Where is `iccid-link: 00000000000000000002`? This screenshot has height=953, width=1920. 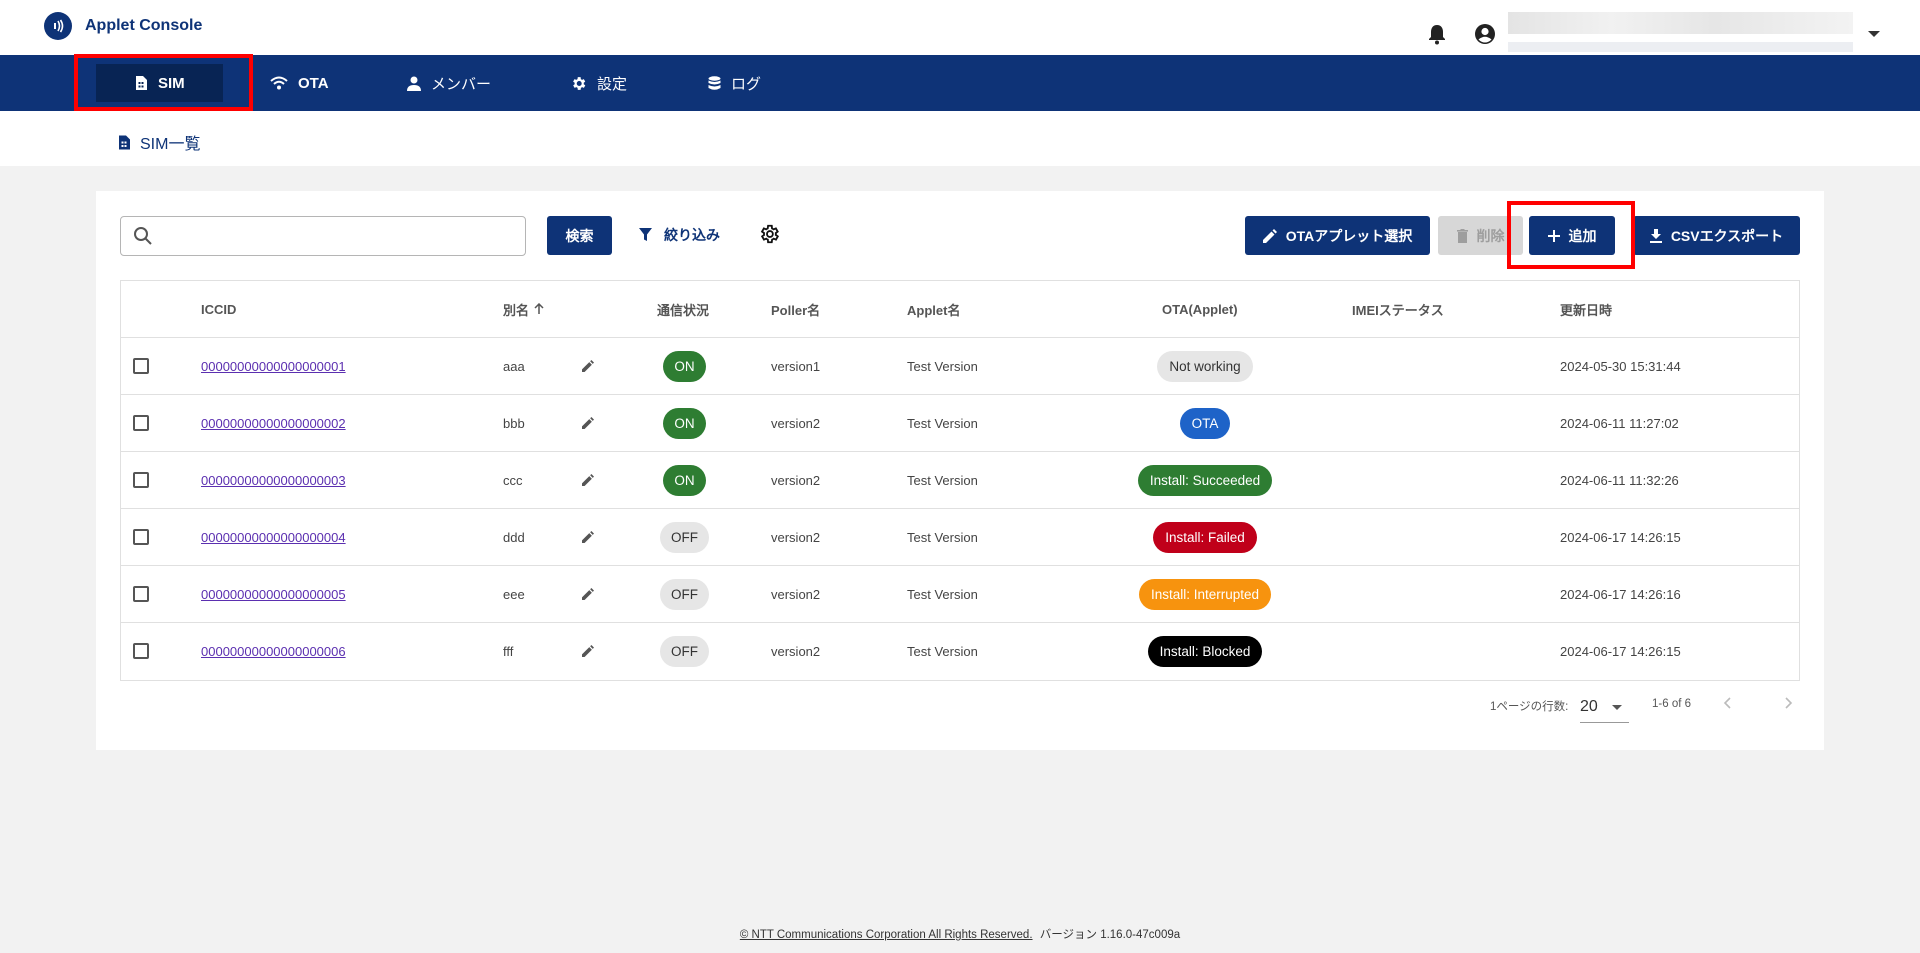
iccid-link: 00000000000000000002 is located at coordinates (273, 423).